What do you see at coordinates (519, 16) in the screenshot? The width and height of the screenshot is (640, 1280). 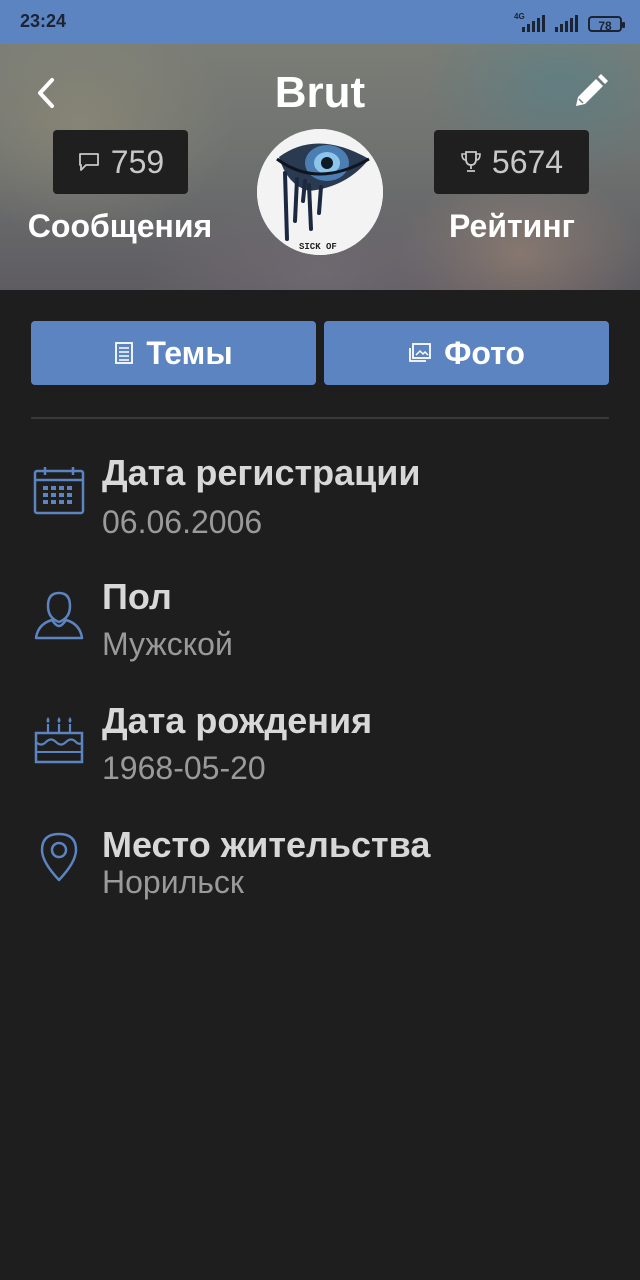 I see `network-type-label: 4G` at bounding box center [519, 16].